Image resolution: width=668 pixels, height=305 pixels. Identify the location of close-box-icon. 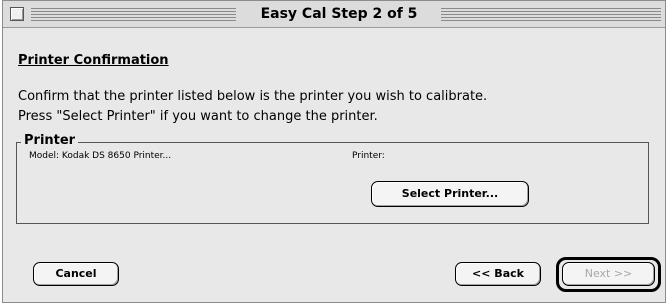
(17, 14).